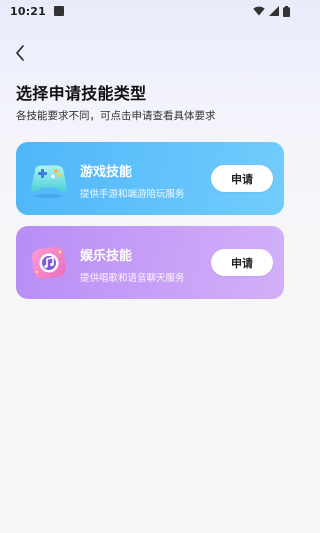 This screenshot has height=533, width=320. I want to click on apply-game-button: 申请, so click(242, 178).